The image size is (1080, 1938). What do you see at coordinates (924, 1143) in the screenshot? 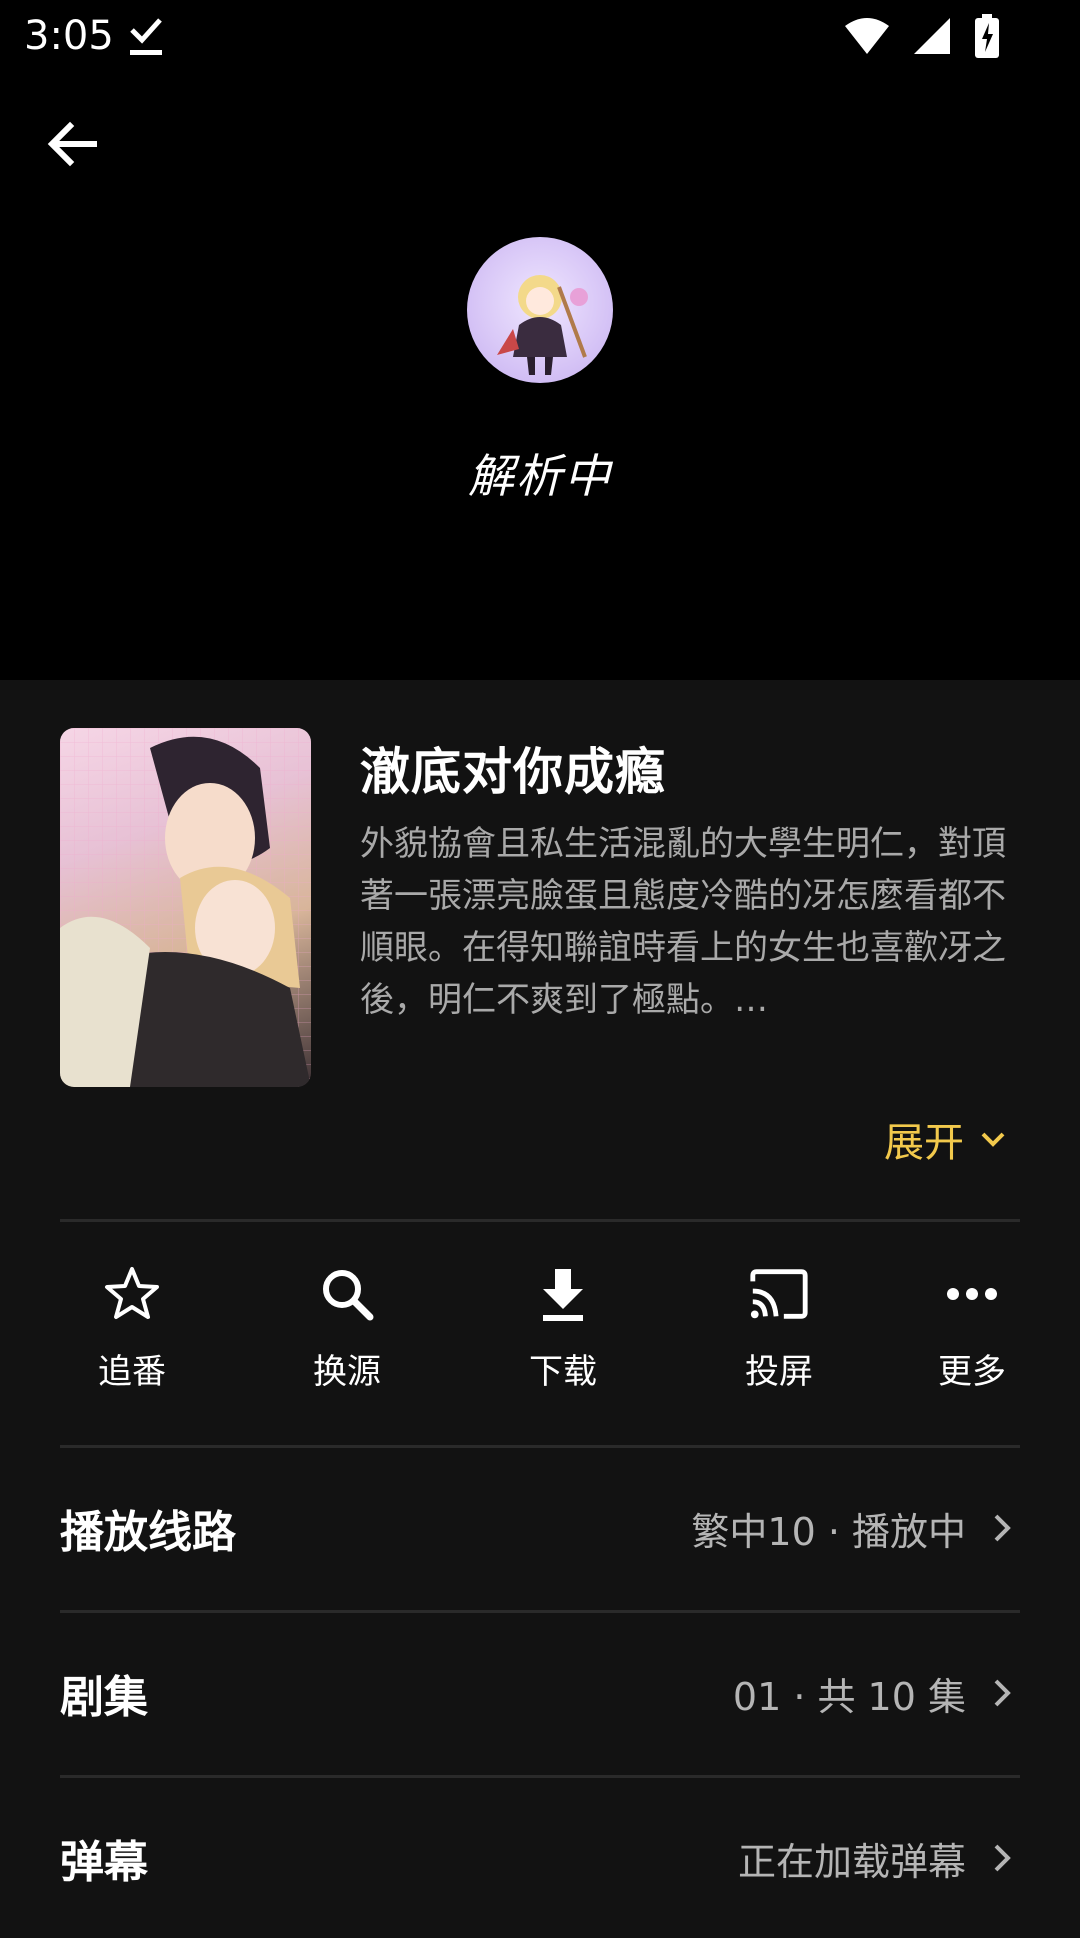
I see `expand-label: 展开` at bounding box center [924, 1143].